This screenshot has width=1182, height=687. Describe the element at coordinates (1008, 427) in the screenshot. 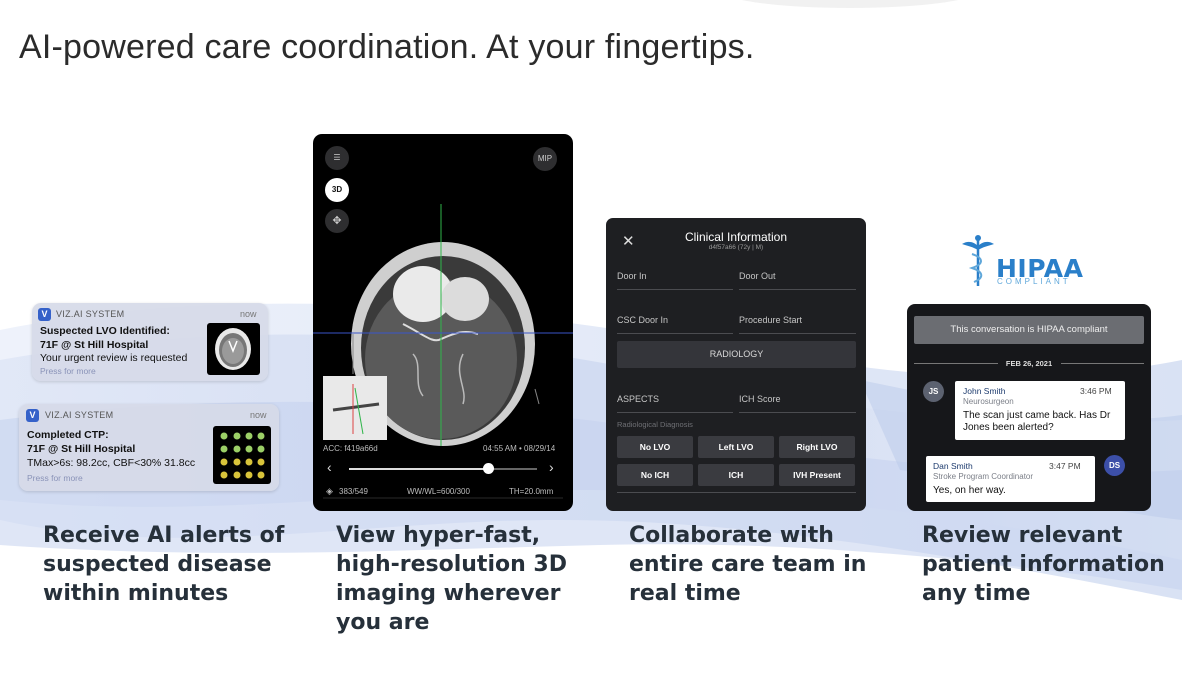

I see `message-text: Jones been alerted?` at that location.